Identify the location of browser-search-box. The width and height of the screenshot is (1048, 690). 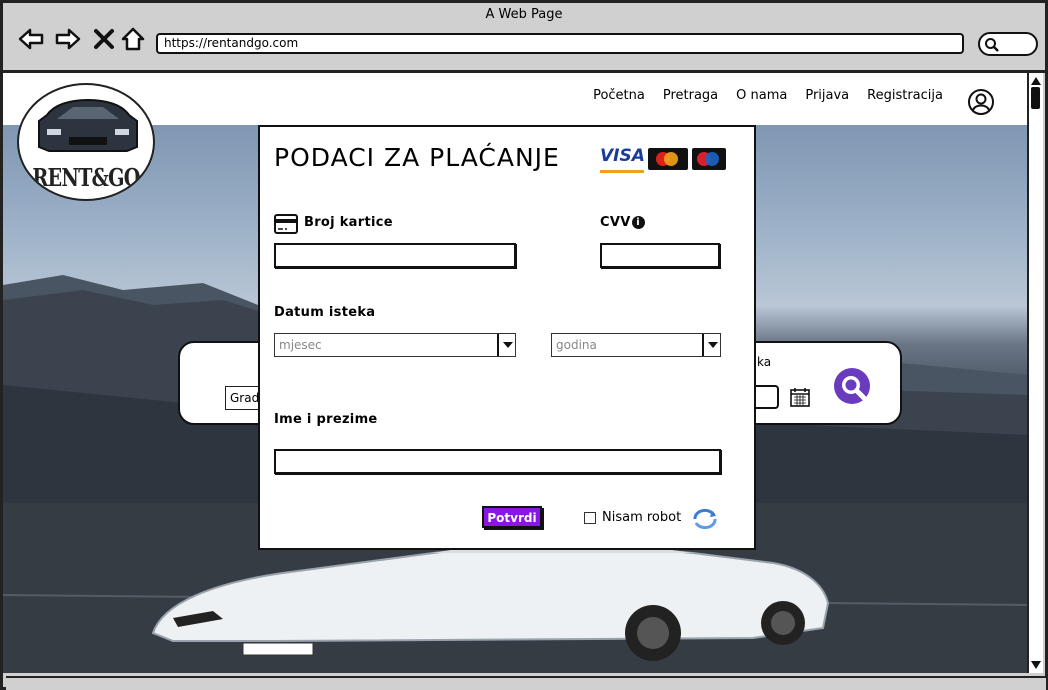
(1008, 44).